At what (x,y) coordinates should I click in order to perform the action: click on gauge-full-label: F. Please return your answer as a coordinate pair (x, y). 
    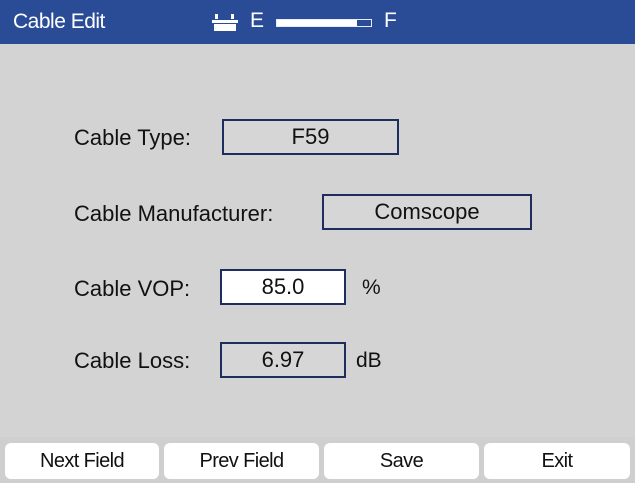
    Looking at the image, I should click on (390, 20).